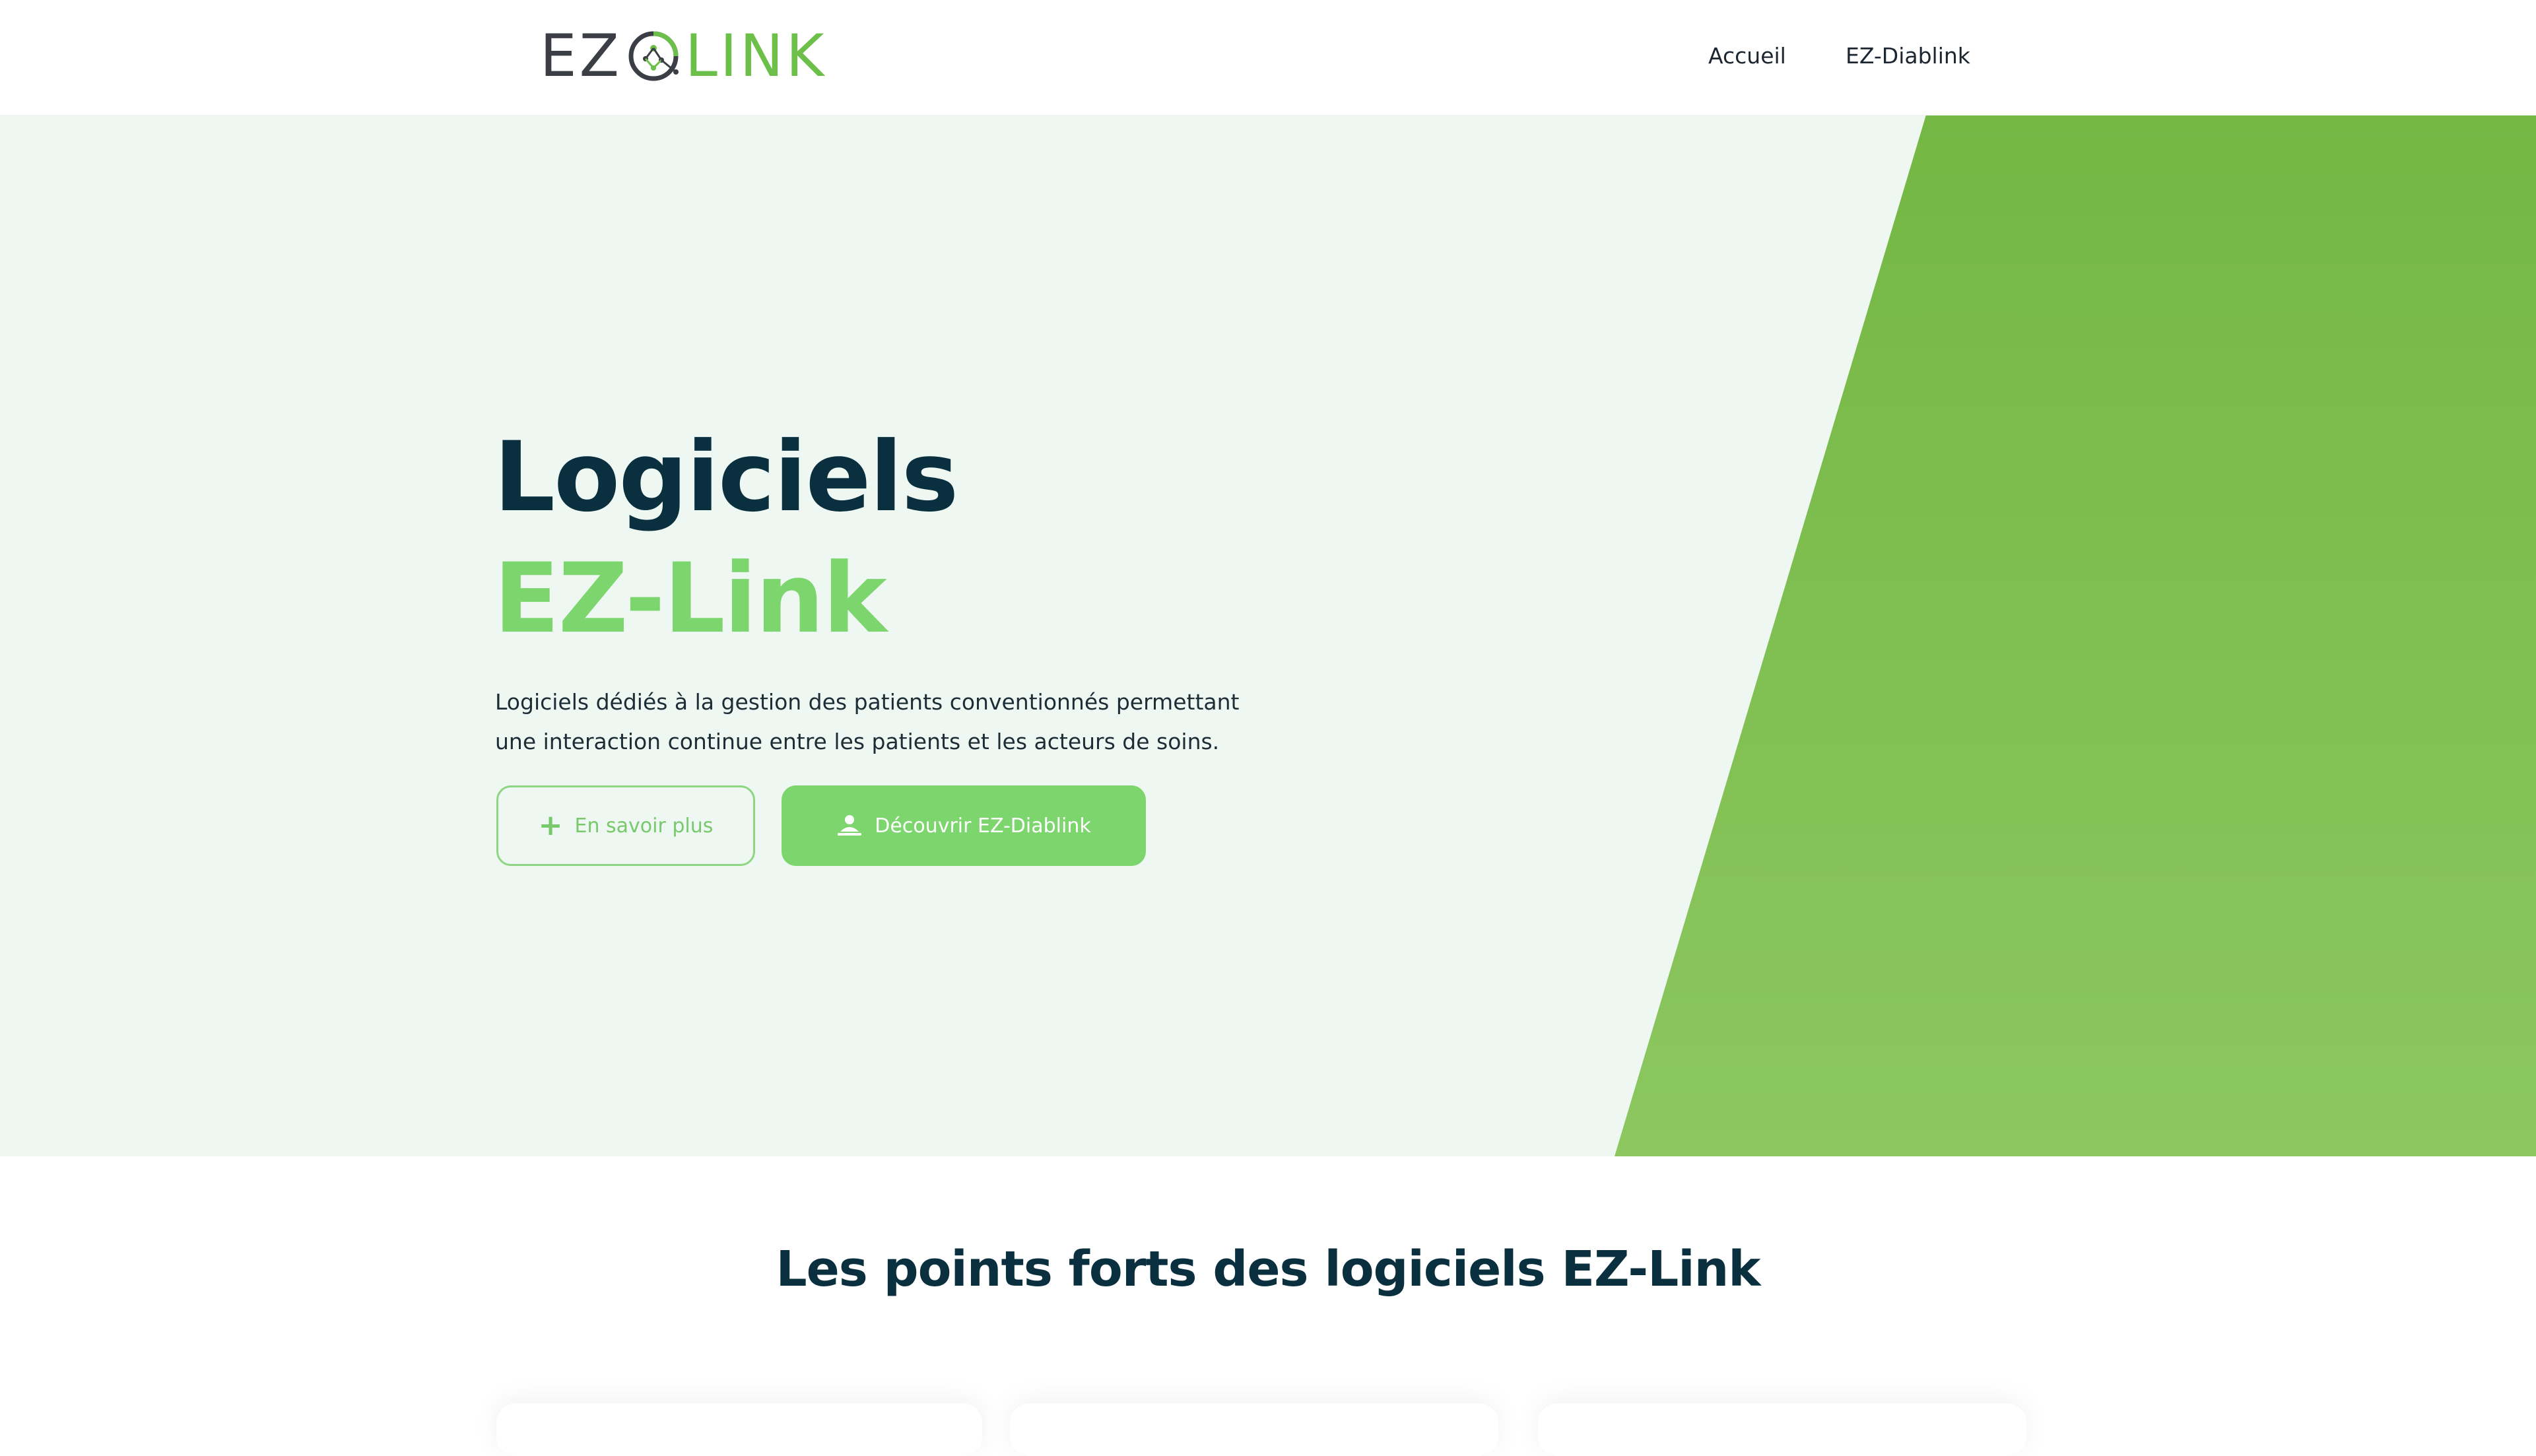  What do you see at coordinates (1908, 56) in the screenshot?
I see `nav-link-ez-diablink: EZ-Diablink` at bounding box center [1908, 56].